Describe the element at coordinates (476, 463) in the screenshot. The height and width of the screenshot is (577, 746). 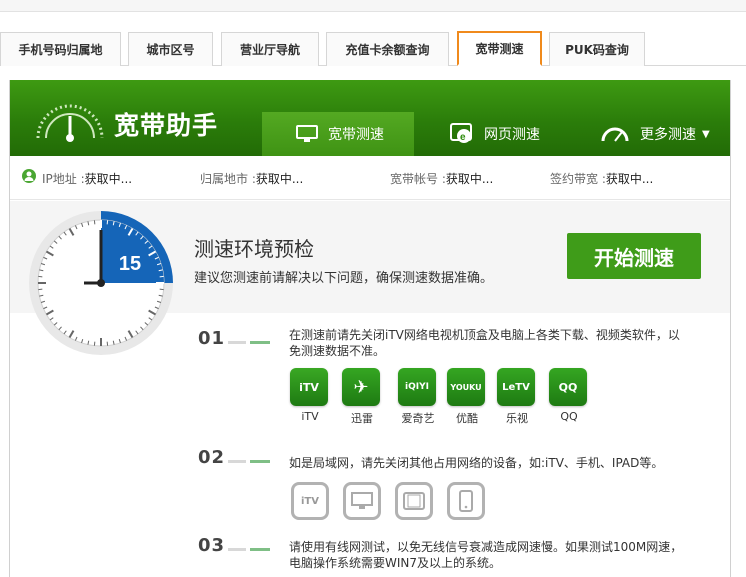
I see `step-2-text: 如是局域网，请先关闭其他占用网络的设备，如:iTV、手机、IPAD等。` at that location.